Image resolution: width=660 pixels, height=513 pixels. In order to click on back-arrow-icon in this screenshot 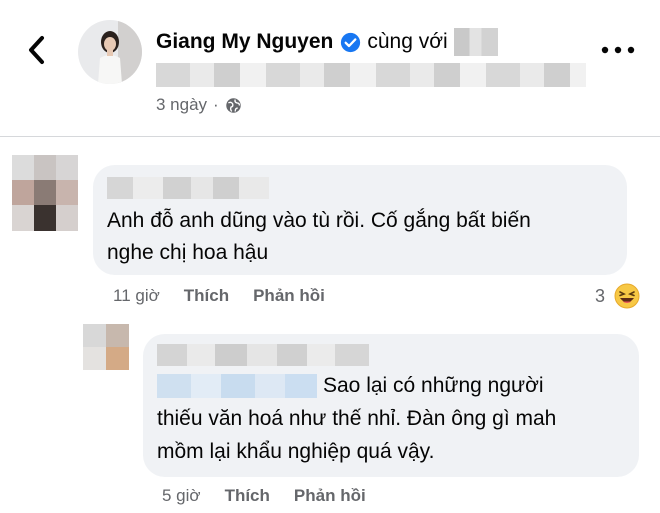, I will do `click(36, 50)`.